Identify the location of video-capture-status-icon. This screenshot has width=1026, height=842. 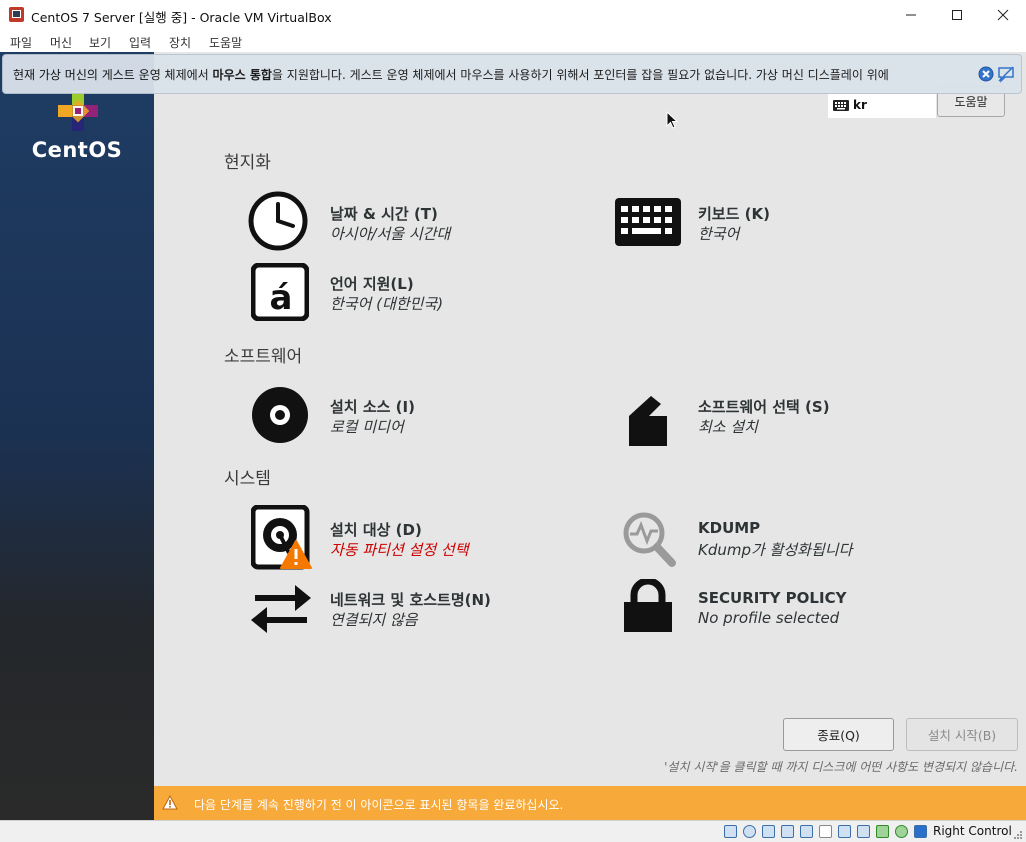
(863, 831).